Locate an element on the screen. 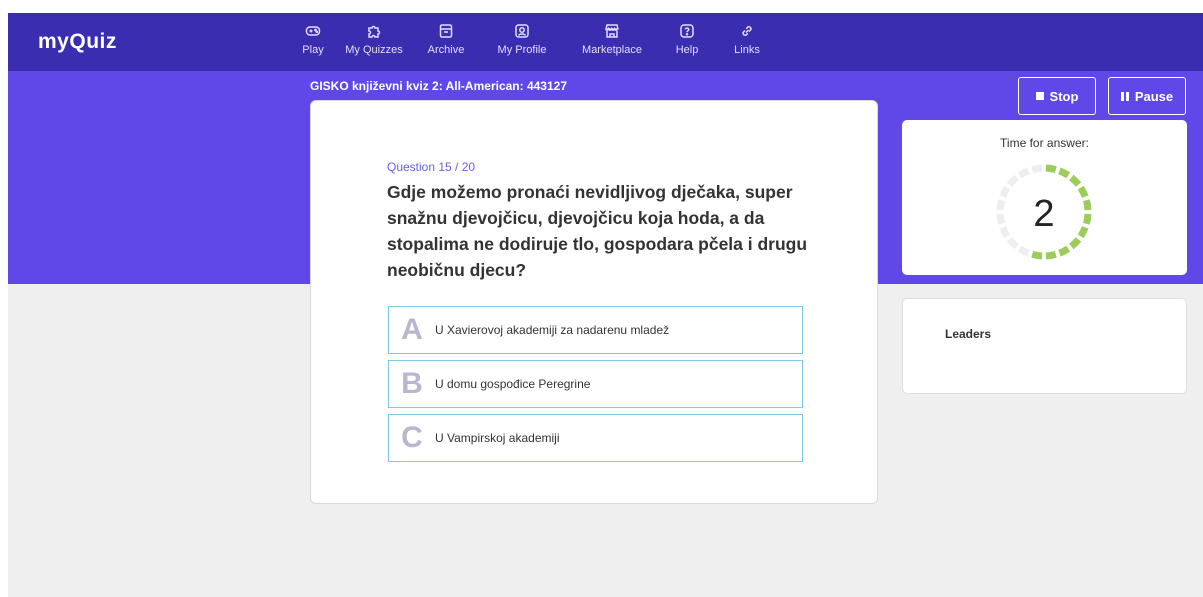  timer-card: Time for answer: 2 is located at coordinates (1044, 197).